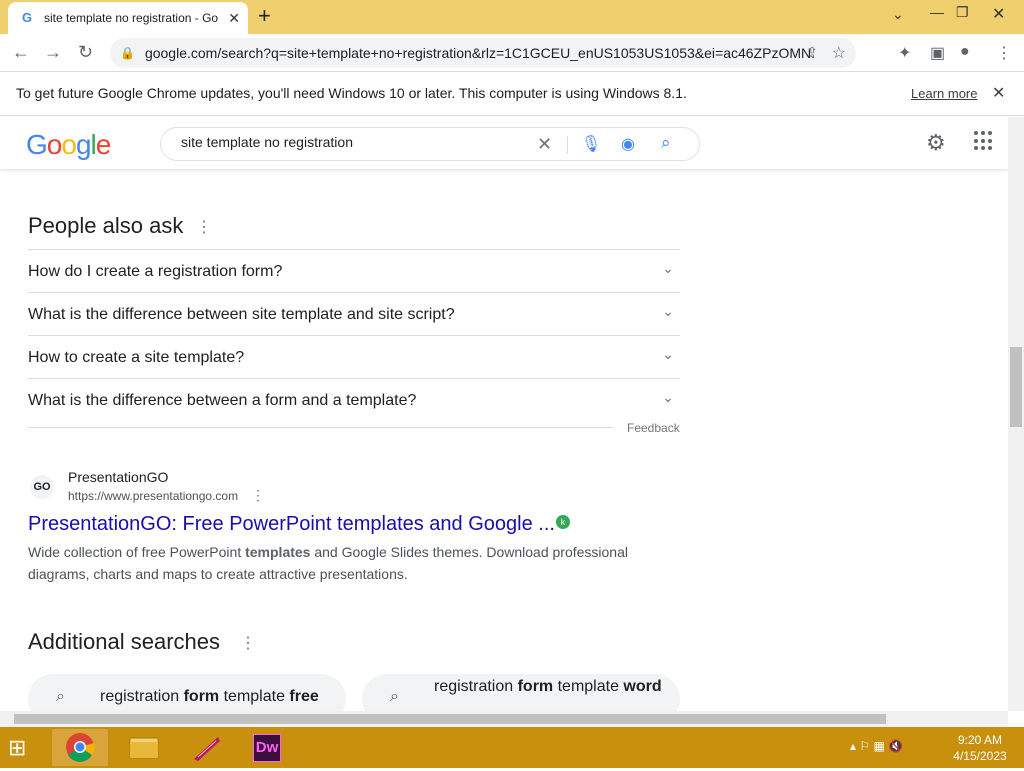  Describe the element at coordinates (124, 641) in the screenshot. I see `additional-searches-heading: Additional searches` at that location.